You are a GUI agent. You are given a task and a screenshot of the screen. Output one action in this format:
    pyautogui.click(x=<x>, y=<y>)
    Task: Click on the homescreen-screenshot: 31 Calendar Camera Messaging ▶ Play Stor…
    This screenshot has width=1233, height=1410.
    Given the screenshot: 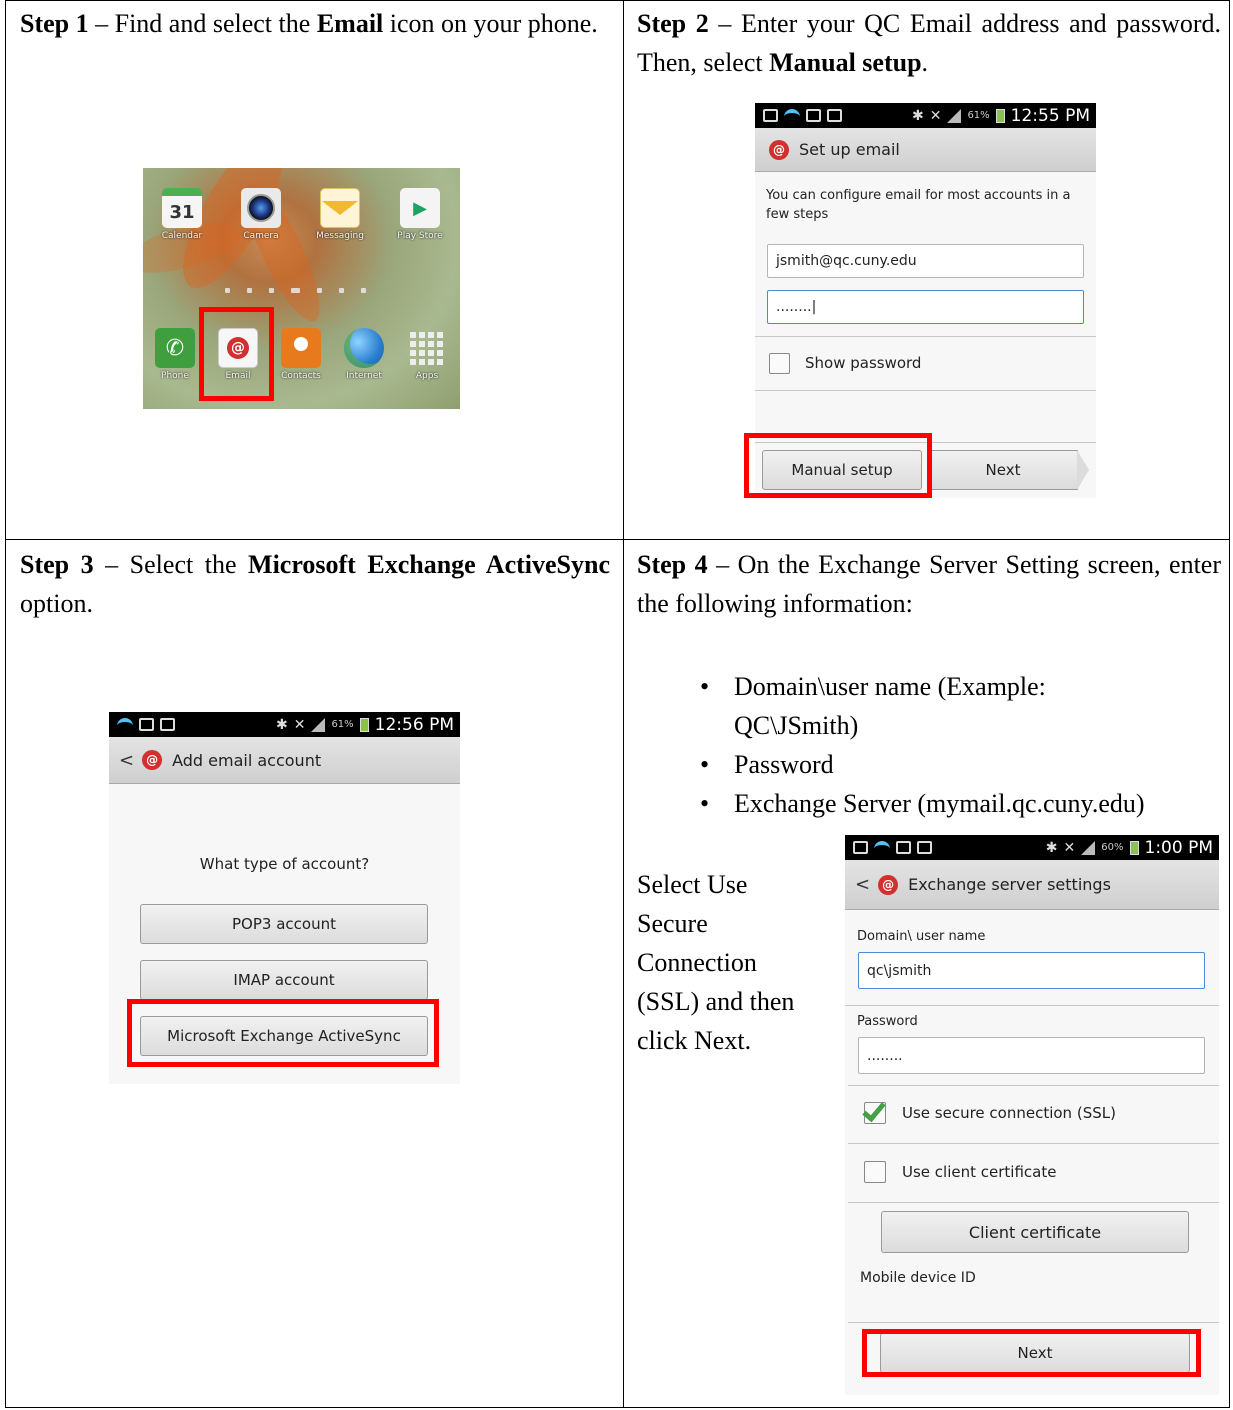 What is the action you would take?
    pyautogui.click(x=301, y=288)
    